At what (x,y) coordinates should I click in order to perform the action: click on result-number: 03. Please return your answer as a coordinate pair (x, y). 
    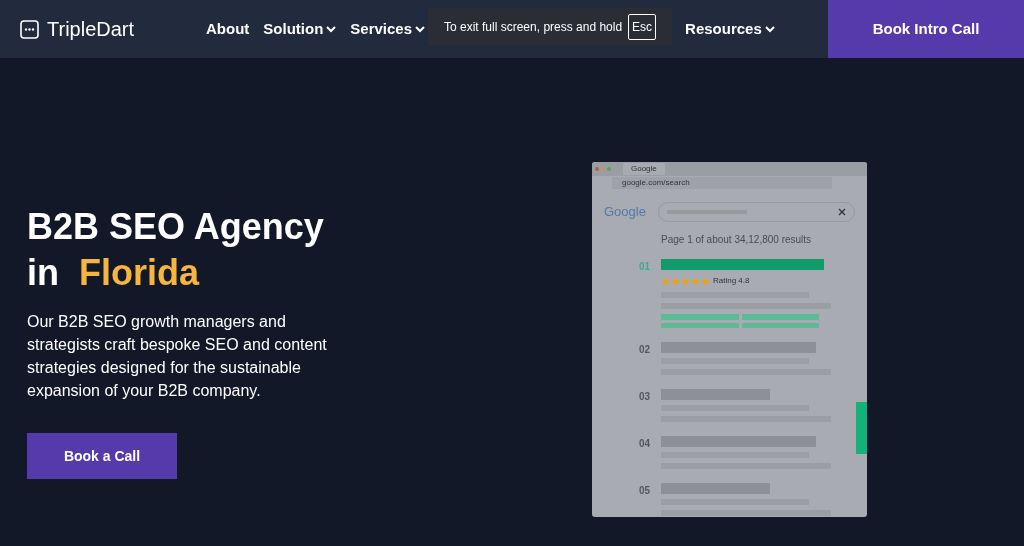
    Looking at the image, I should click on (645, 397).